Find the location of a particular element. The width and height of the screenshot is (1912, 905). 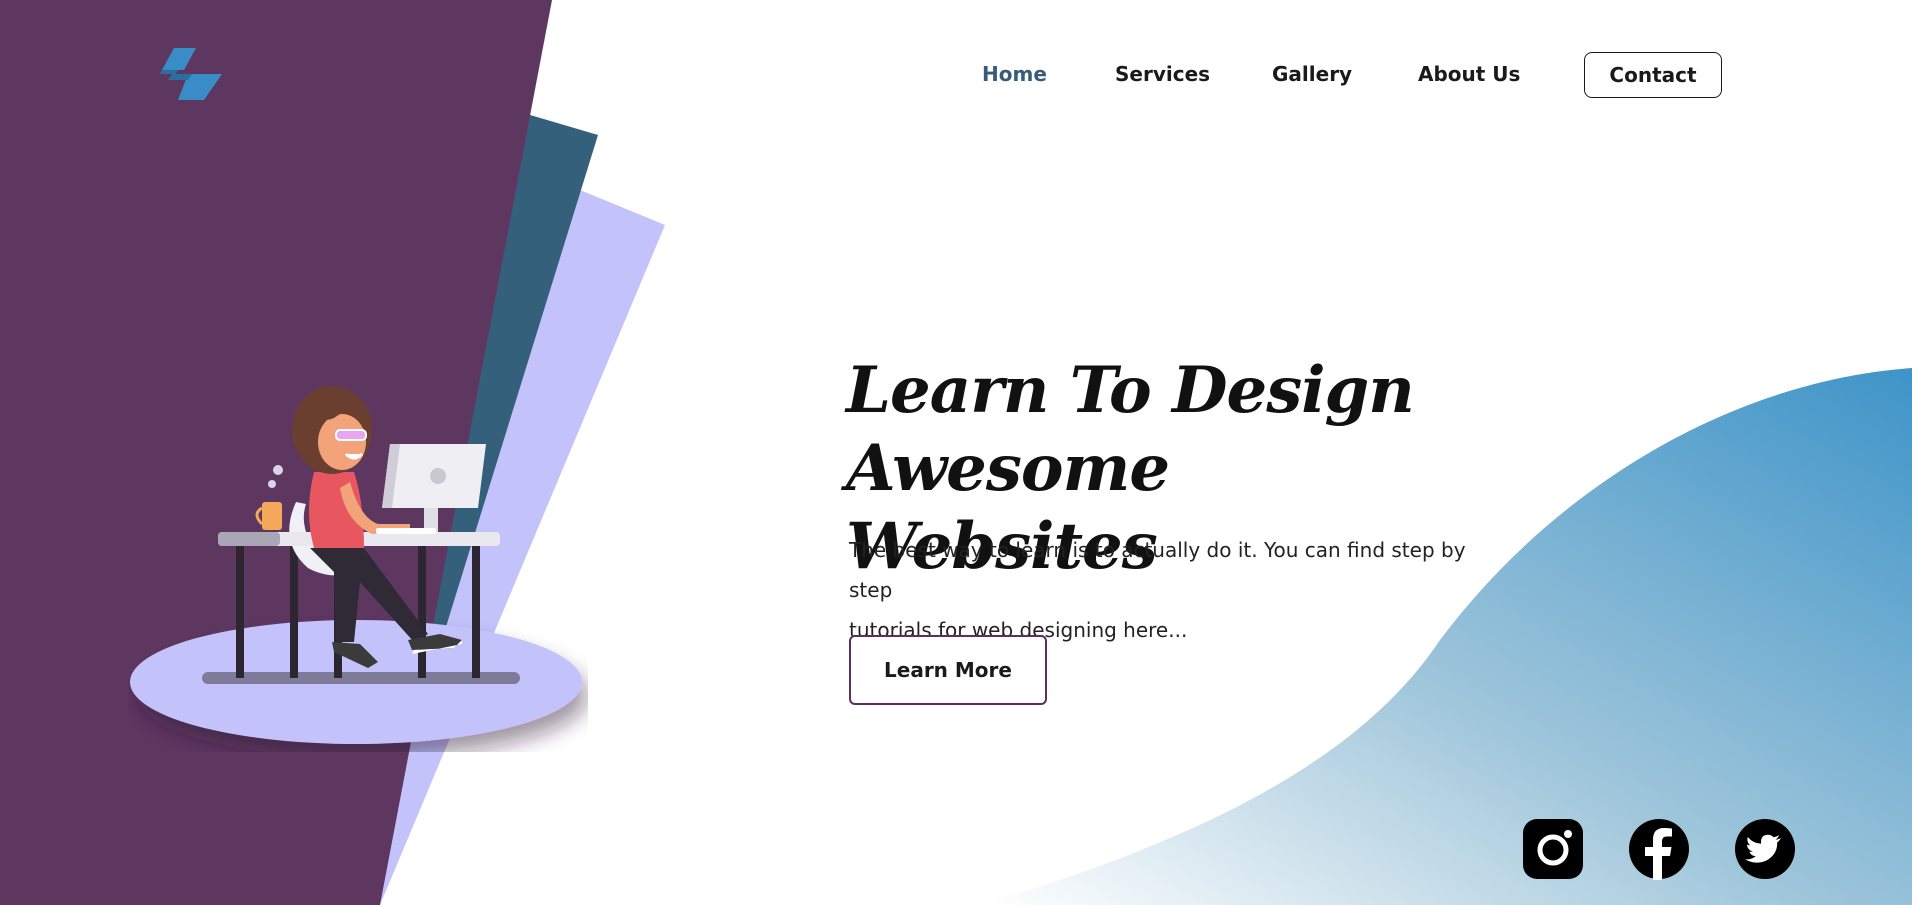

woman-face is located at coordinates (342, 442).